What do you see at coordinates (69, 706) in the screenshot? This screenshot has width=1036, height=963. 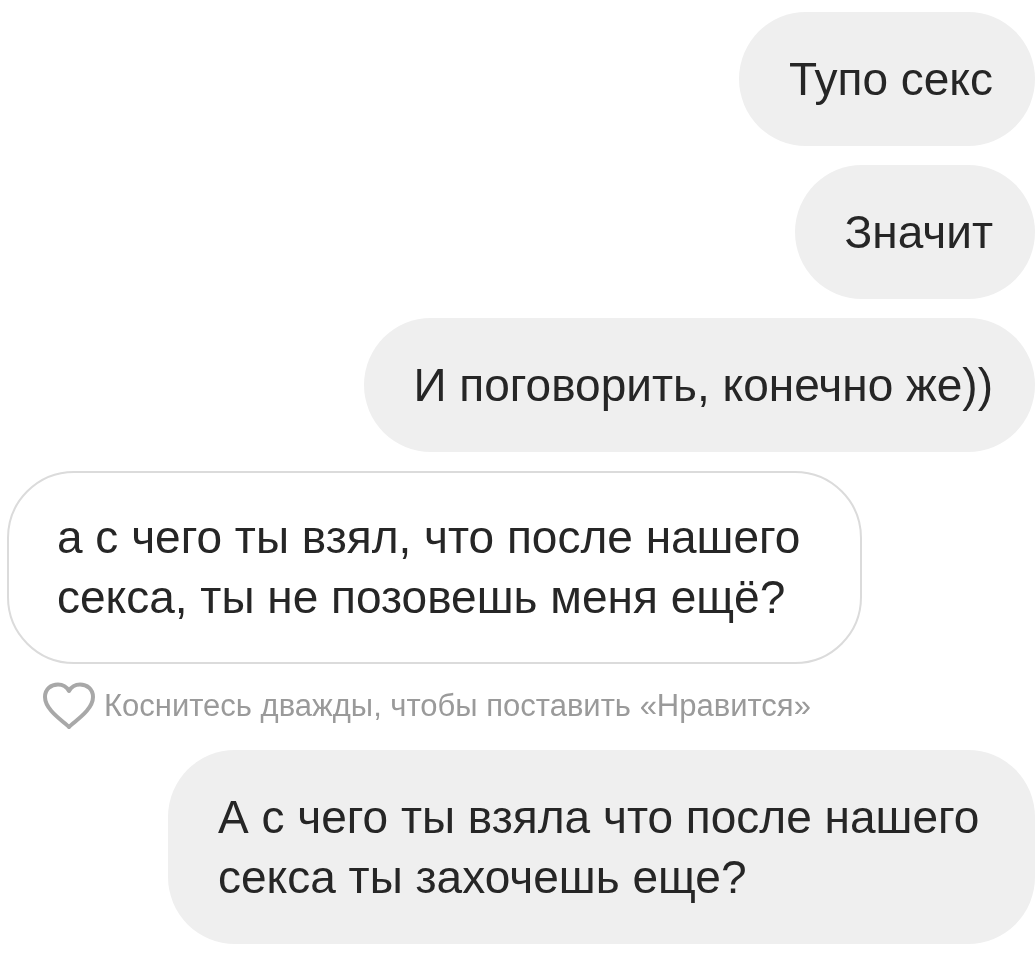 I see `heart-icon` at bounding box center [69, 706].